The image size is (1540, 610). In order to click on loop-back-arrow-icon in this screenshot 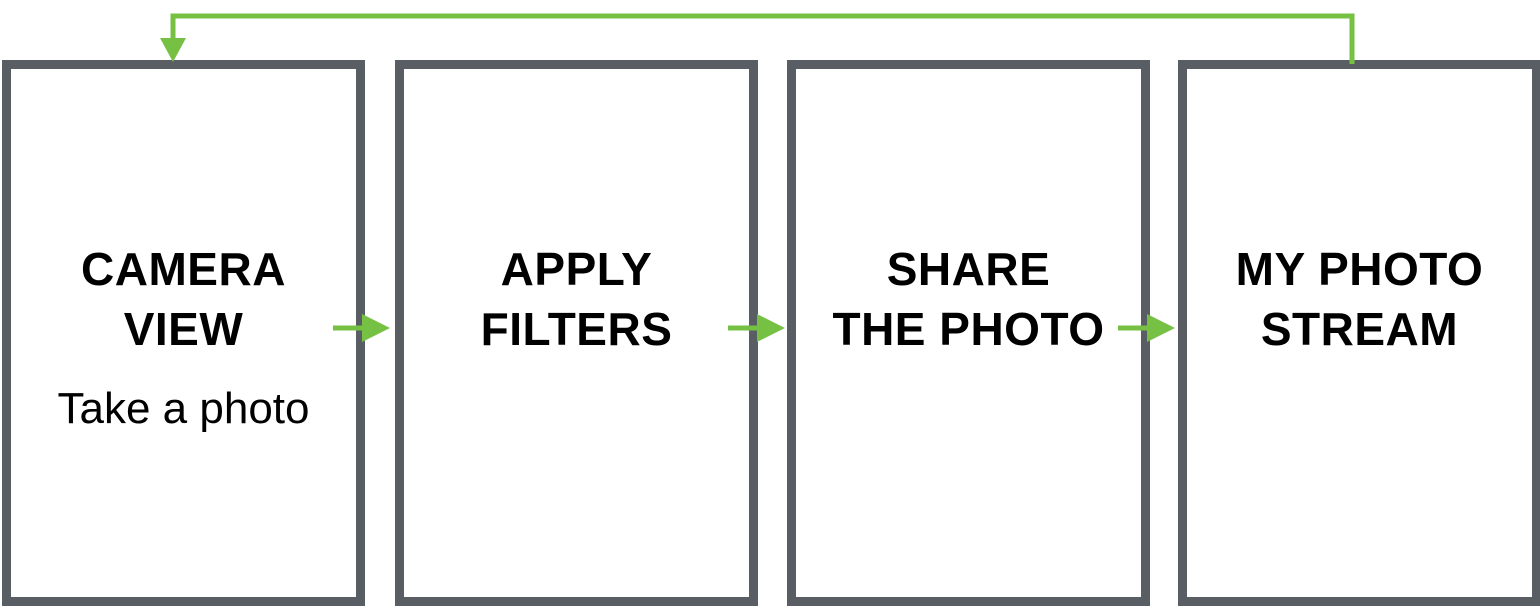, I will do `click(757, 38)`.